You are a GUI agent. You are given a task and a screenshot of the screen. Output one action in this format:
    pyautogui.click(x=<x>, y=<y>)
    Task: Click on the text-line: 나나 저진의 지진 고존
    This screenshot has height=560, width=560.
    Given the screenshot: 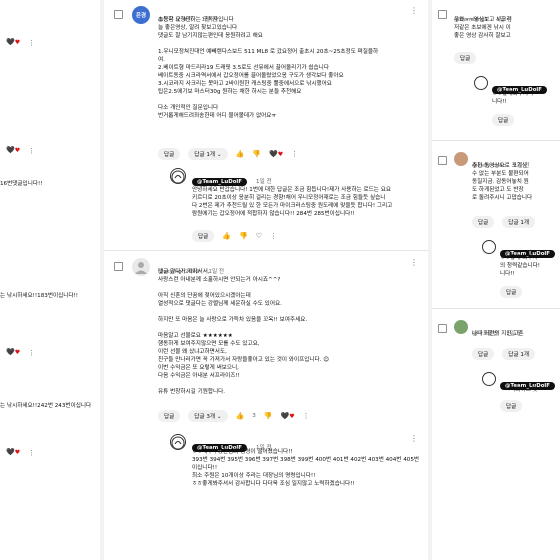 What is the action you would take?
    pyautogui.click(x=498, y=334)
    